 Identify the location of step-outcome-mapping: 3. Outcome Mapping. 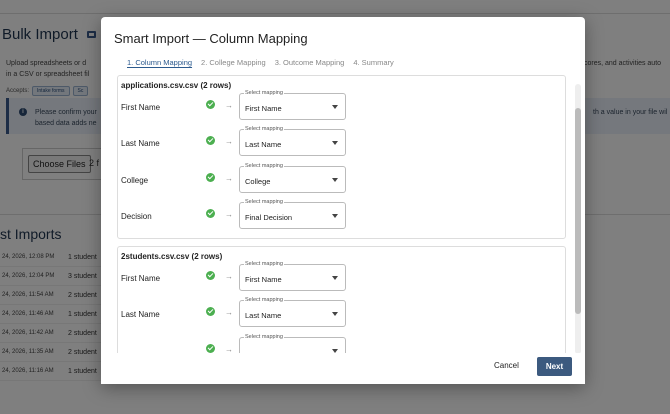
(310, 62).